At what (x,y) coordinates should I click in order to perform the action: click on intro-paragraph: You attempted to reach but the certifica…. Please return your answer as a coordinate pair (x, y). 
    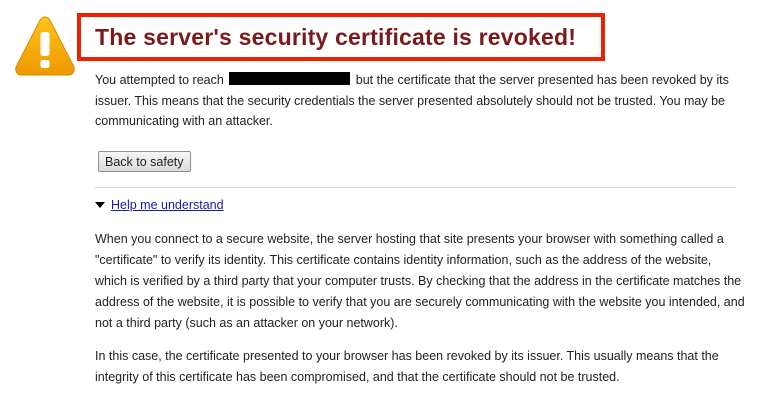
    Looking at the image, I should click on (427, 101).